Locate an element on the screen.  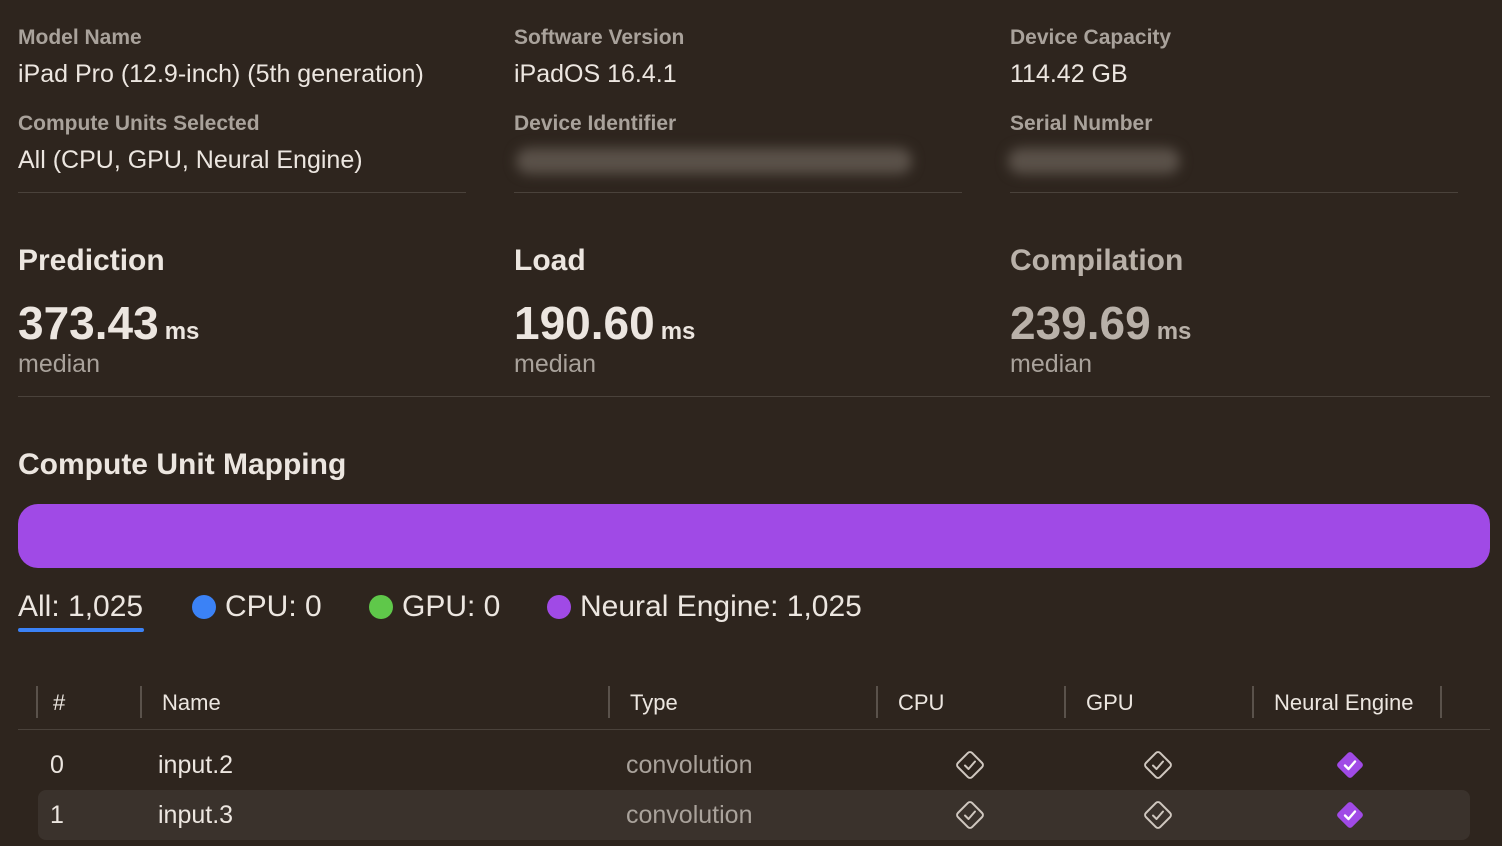
selected-tab-underline is located at coordinates (81, 630).